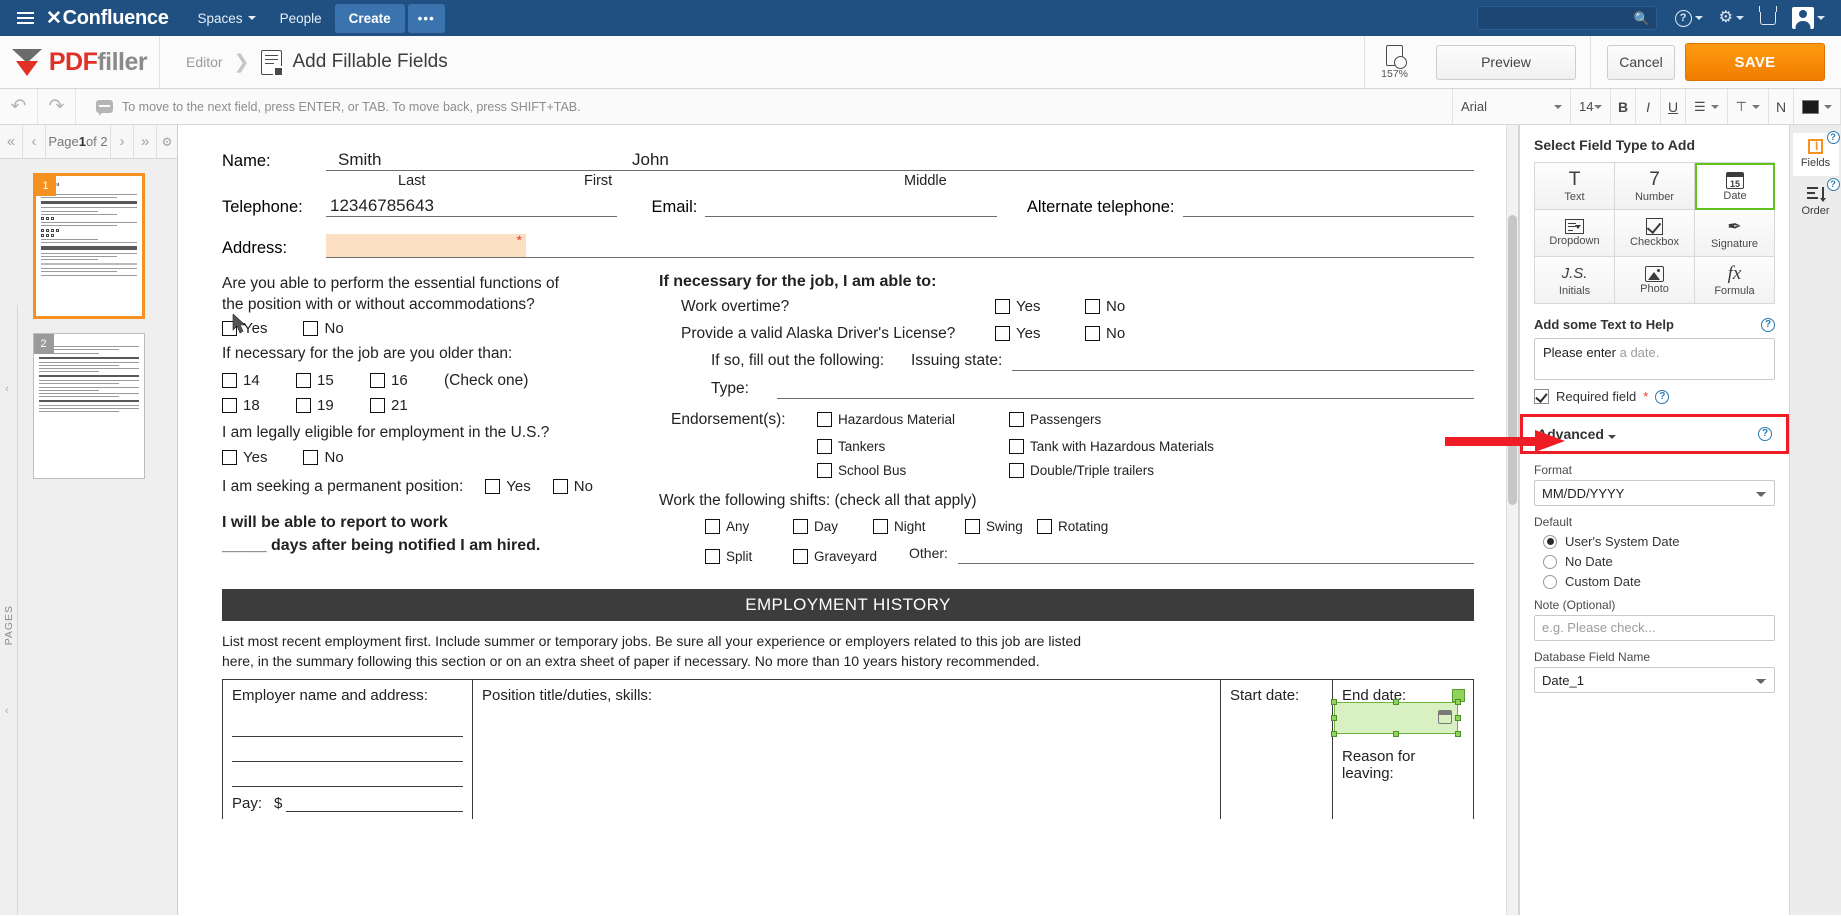 The width and height of the screenshot is (1841, 916). Describe the element at coordinates (25, 18) in the screenshot. I see `app-menu-icon` at that location.